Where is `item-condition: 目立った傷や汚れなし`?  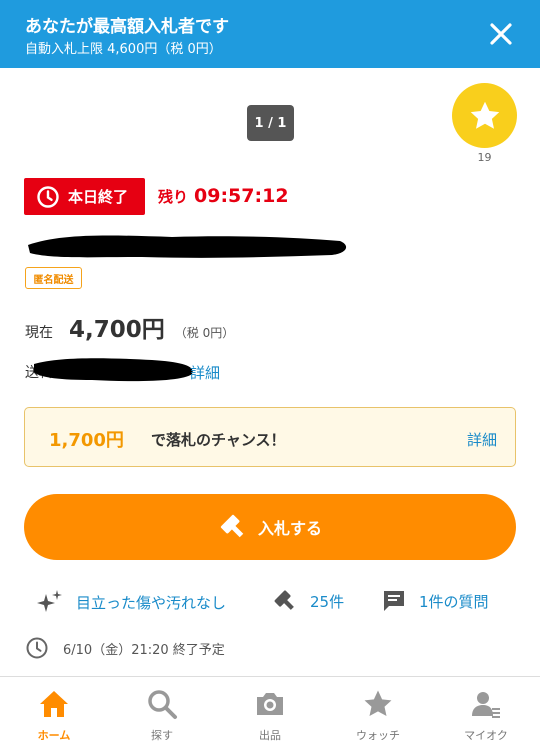
item-condition: 目立った傷や汚れなし is located at coordinates (131, 602).